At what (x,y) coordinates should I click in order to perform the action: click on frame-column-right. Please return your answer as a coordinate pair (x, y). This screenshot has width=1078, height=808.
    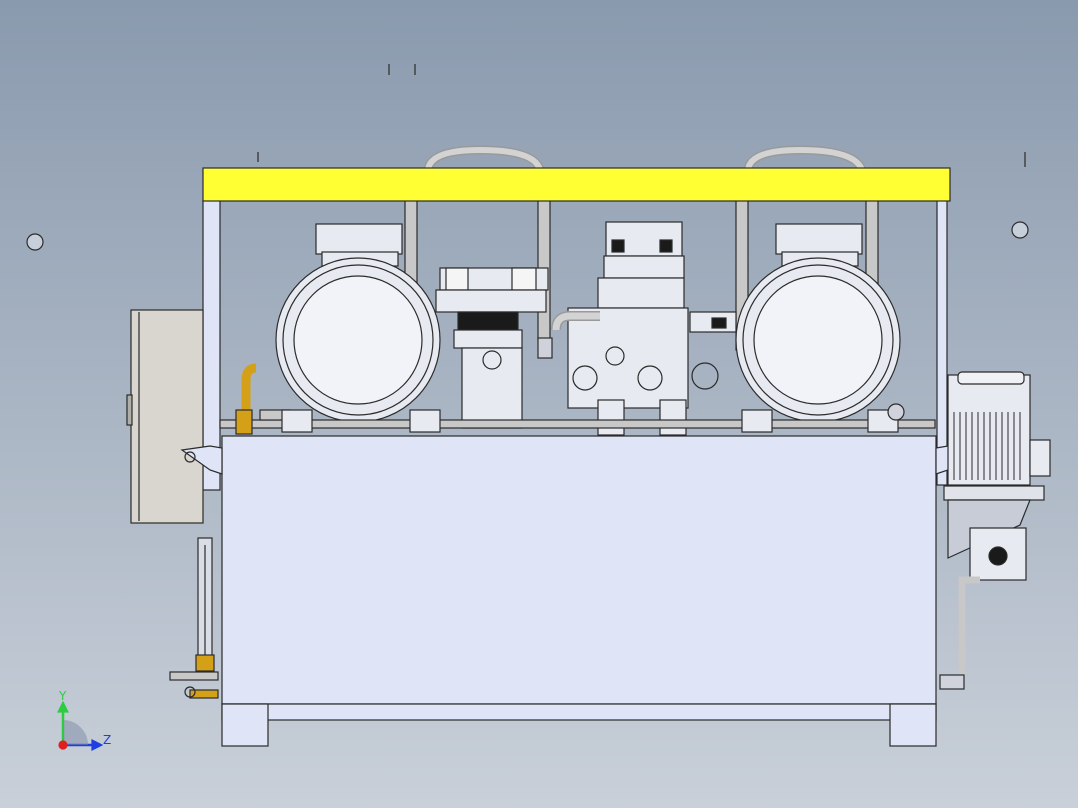
    Looking at the image, I should click on (942, 342).